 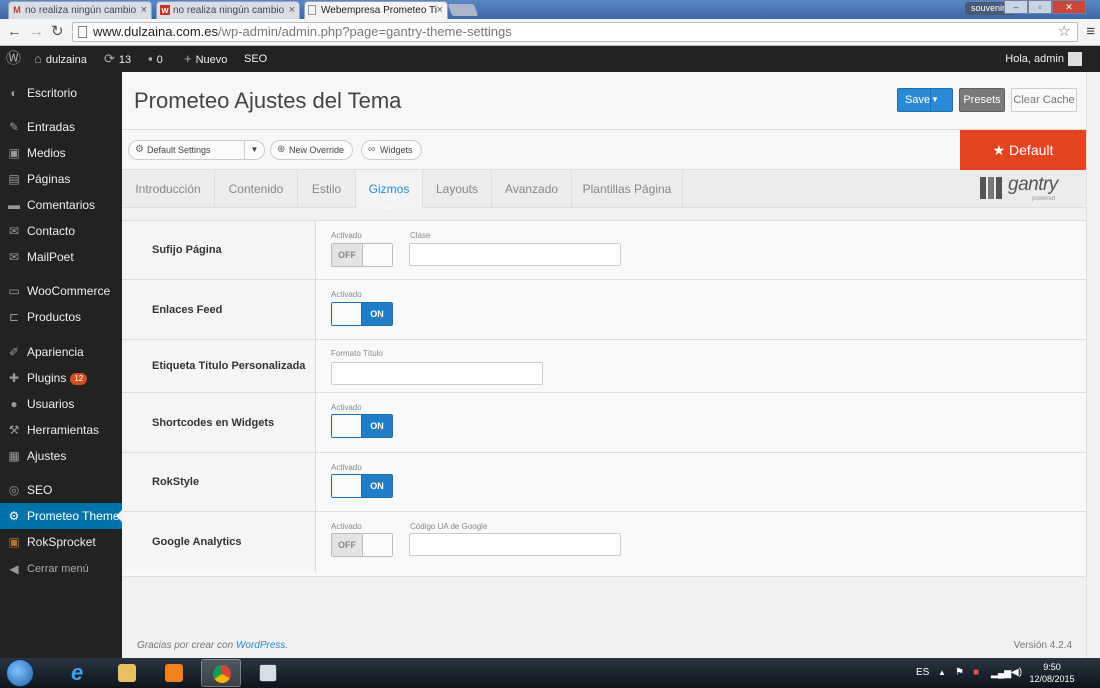 I want to click on network-icon: ▂▄▆, so click(x=1001, y=673).